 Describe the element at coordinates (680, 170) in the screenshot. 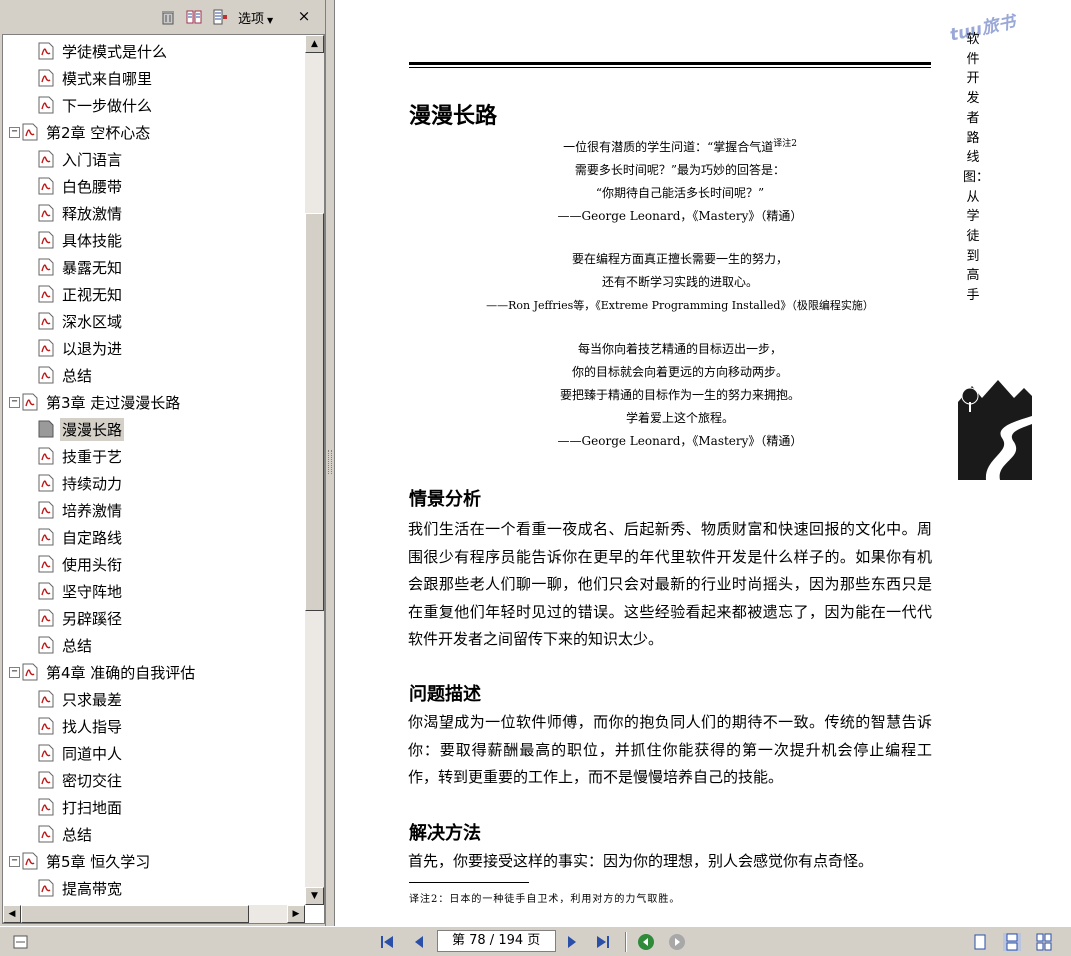

I see `epigraph-1-line-2: 需要多长时间呢？”最为巧妙的回答是：` at that location.